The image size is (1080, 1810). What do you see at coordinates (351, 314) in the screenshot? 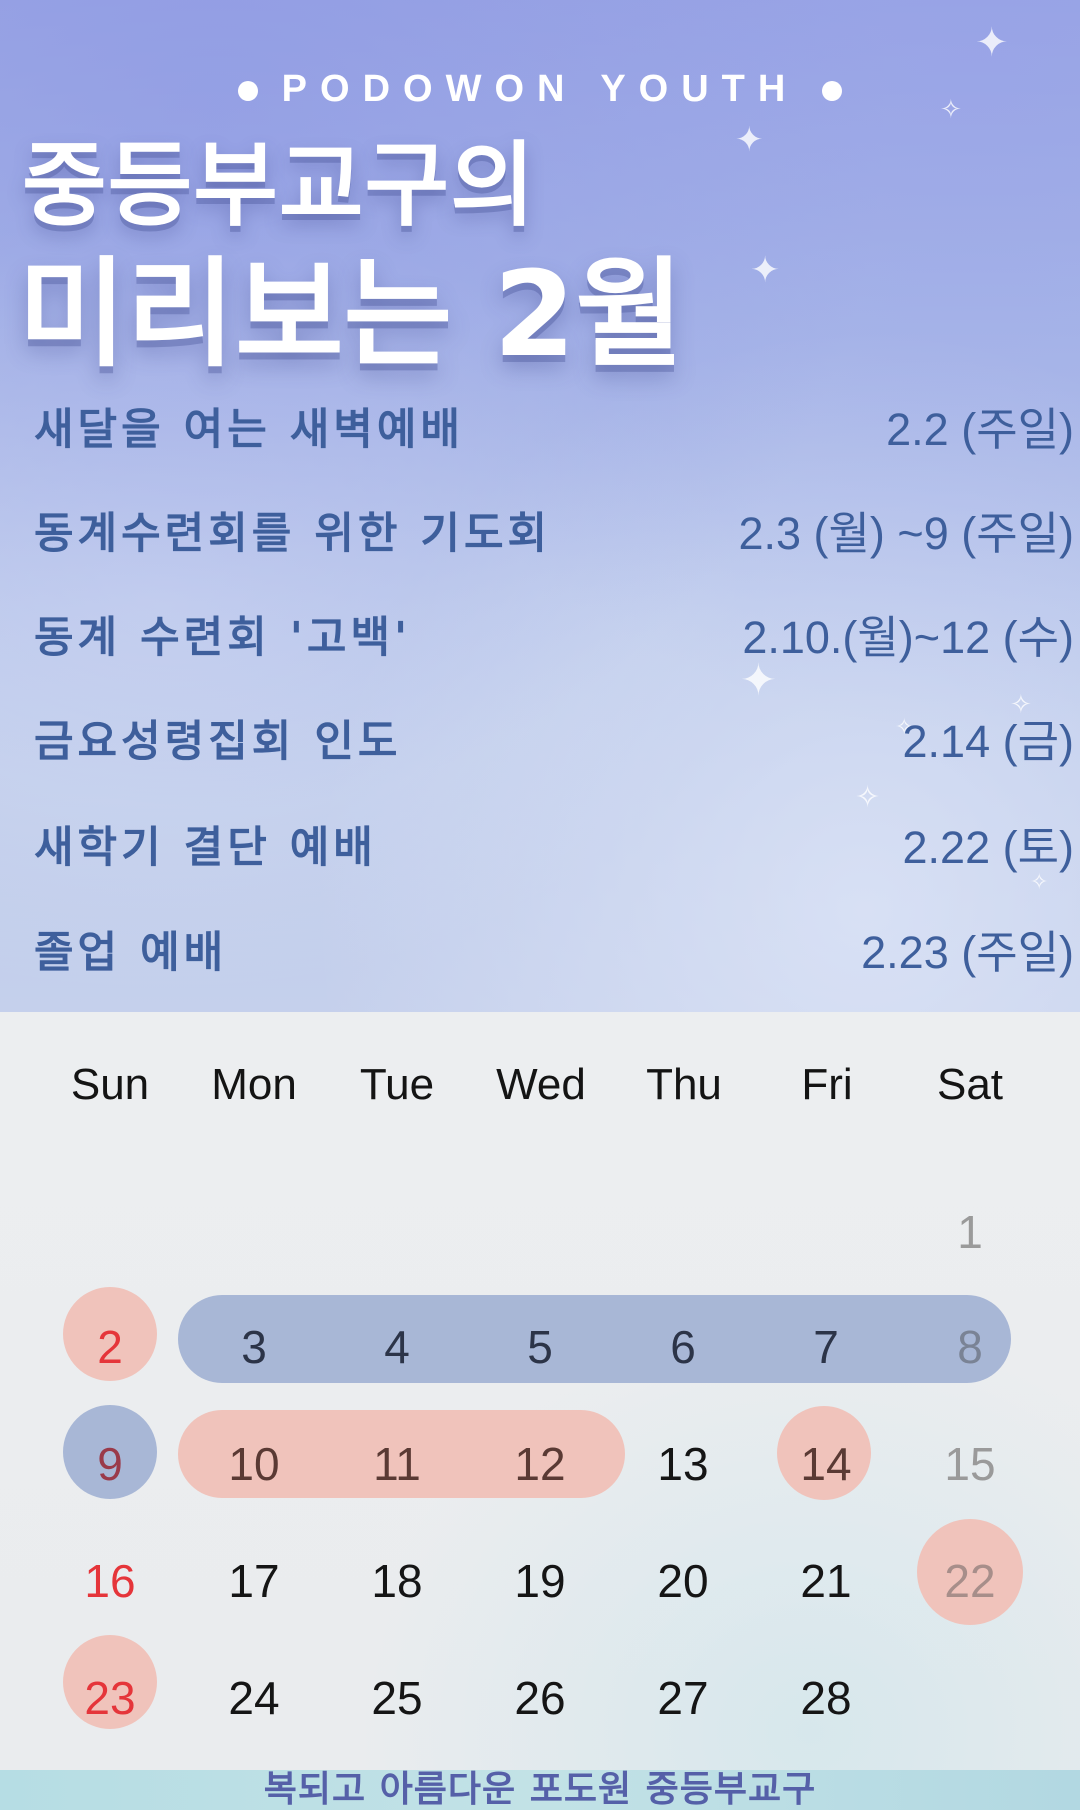
I see `page-title-line2: 미리보는 2월` at bounding box center [351, 314].